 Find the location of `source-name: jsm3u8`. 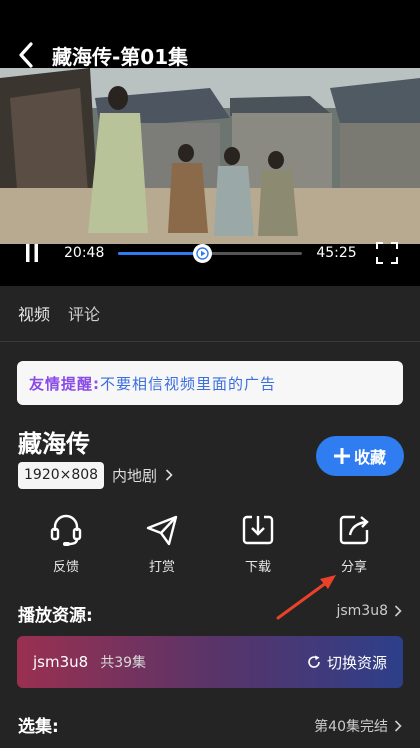

source-name: jsm3u8 is located at coordinates (61, 662).